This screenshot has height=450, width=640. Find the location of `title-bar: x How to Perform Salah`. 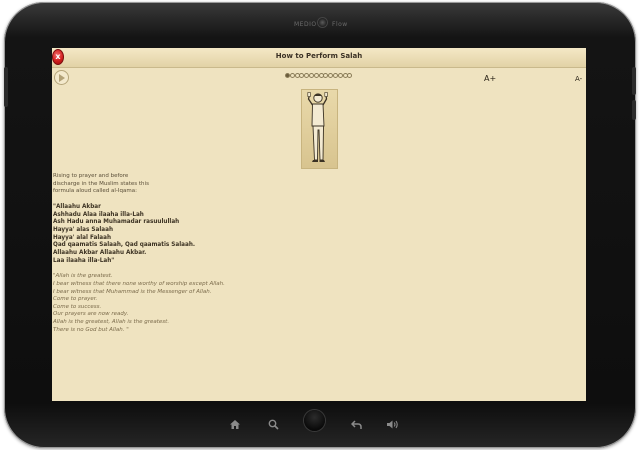

title-bar: x How to Perform Salah is located at coordinates (319, 58).